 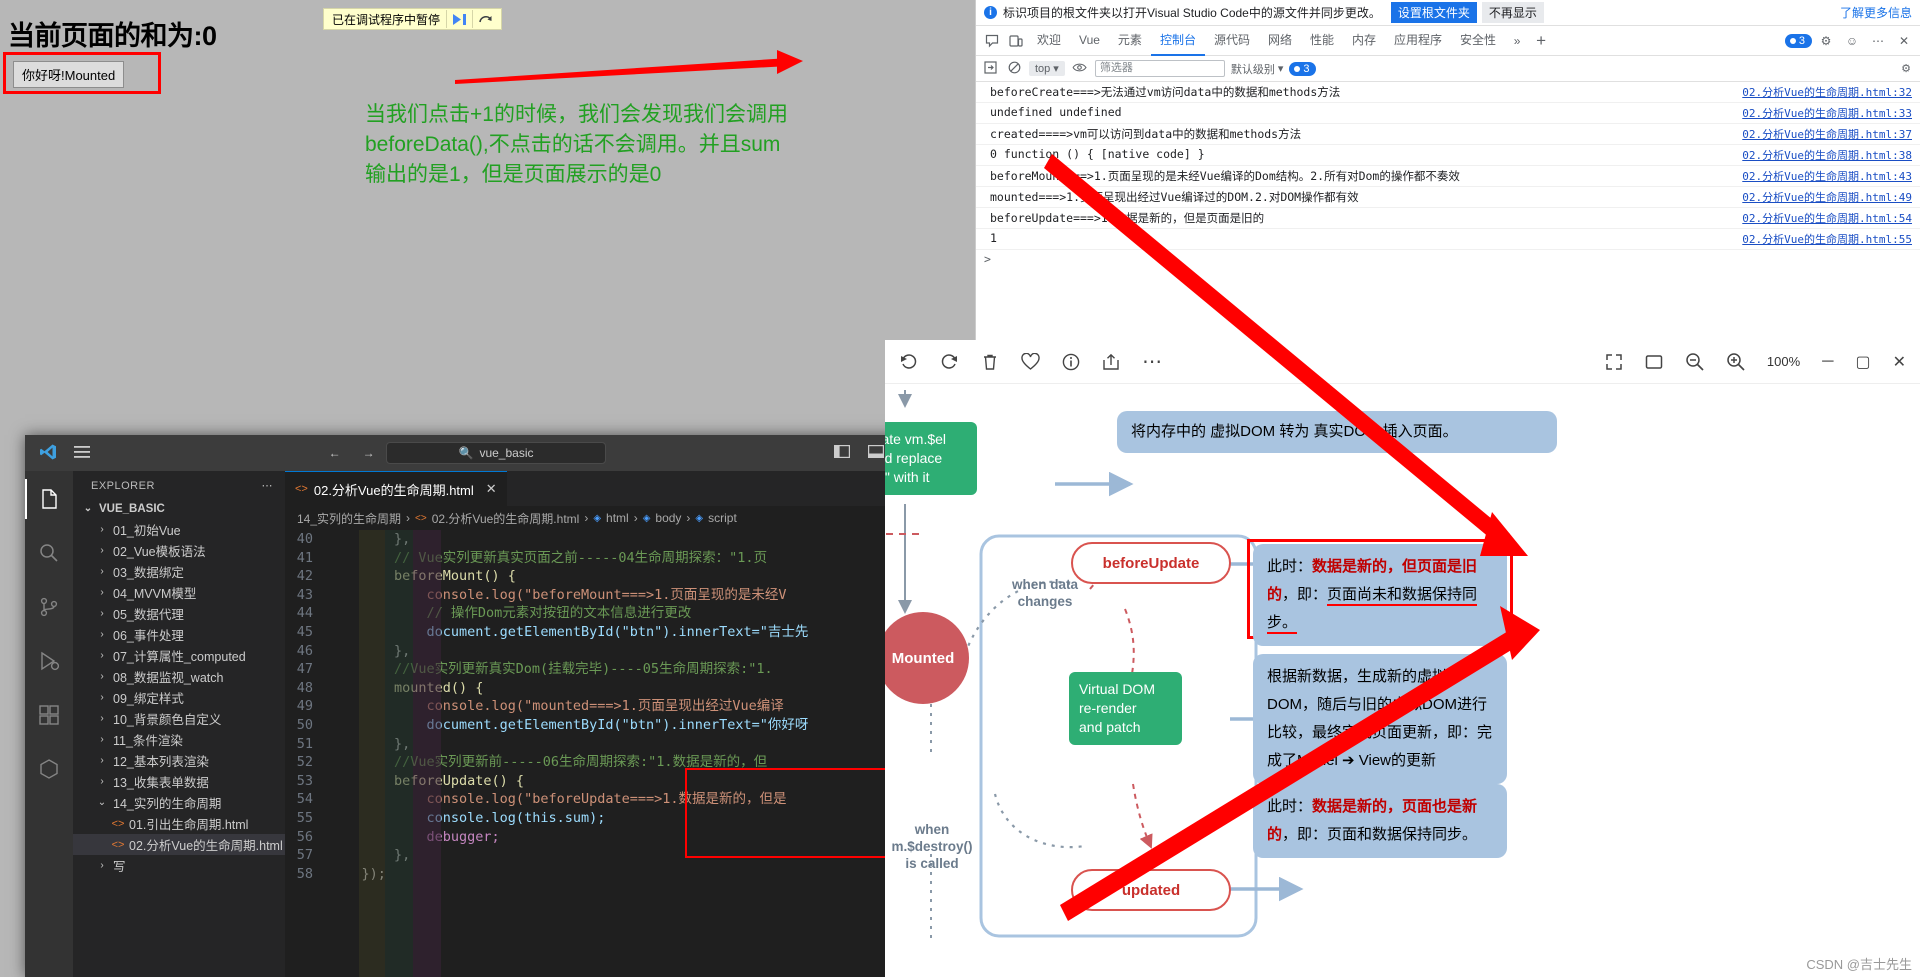 What do you see at coordinates (1280, 41) in the screenshot?
I see `tab-network: 网络` at bounding box center [1280, 41].